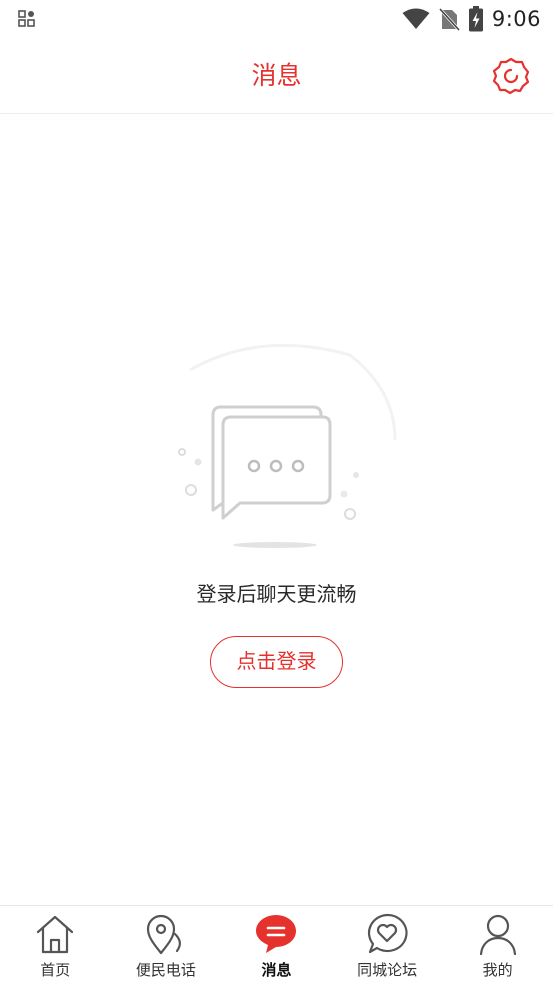 This screenshot has height=983, width=553. I want to click on tab-messages-label: 消息, so click(276, 970).